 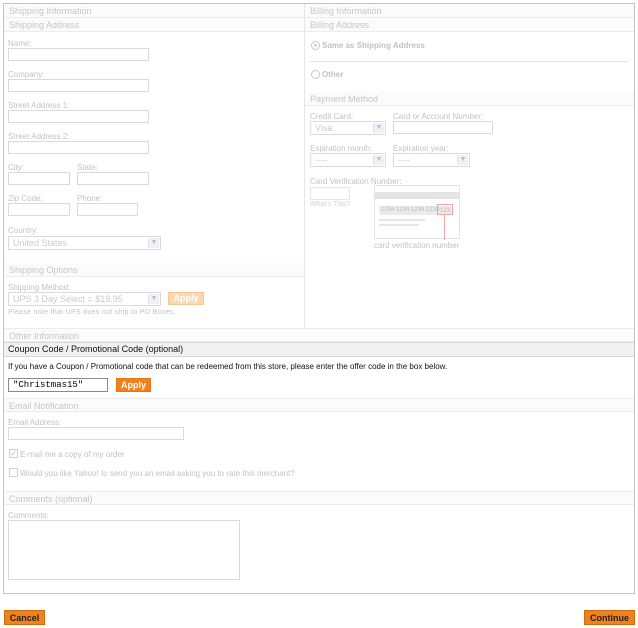 What do you see at coordinates (438, 116) in the screenshot?
I see `account-number-label: Card or Account Number:` at bounding box center [438, 116].